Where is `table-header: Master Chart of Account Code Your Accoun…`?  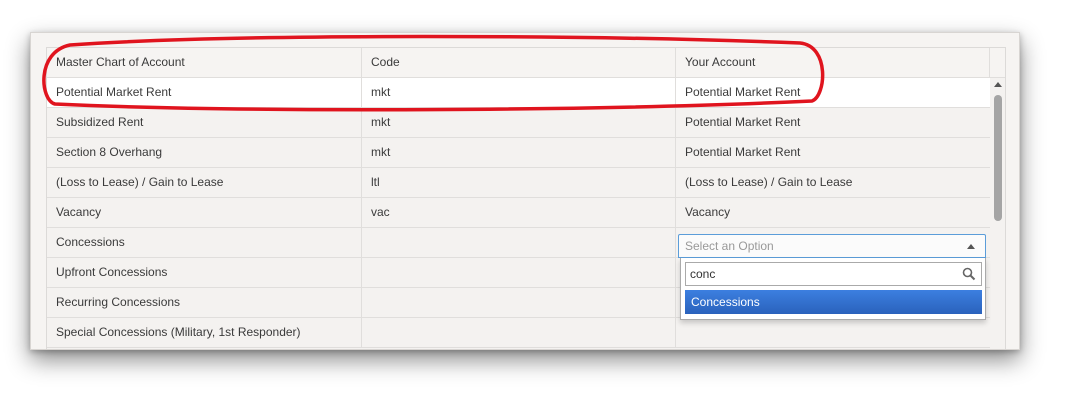 table-header: Master Chart of Account Code Your Accoun… is located at coordinates (526, 63).